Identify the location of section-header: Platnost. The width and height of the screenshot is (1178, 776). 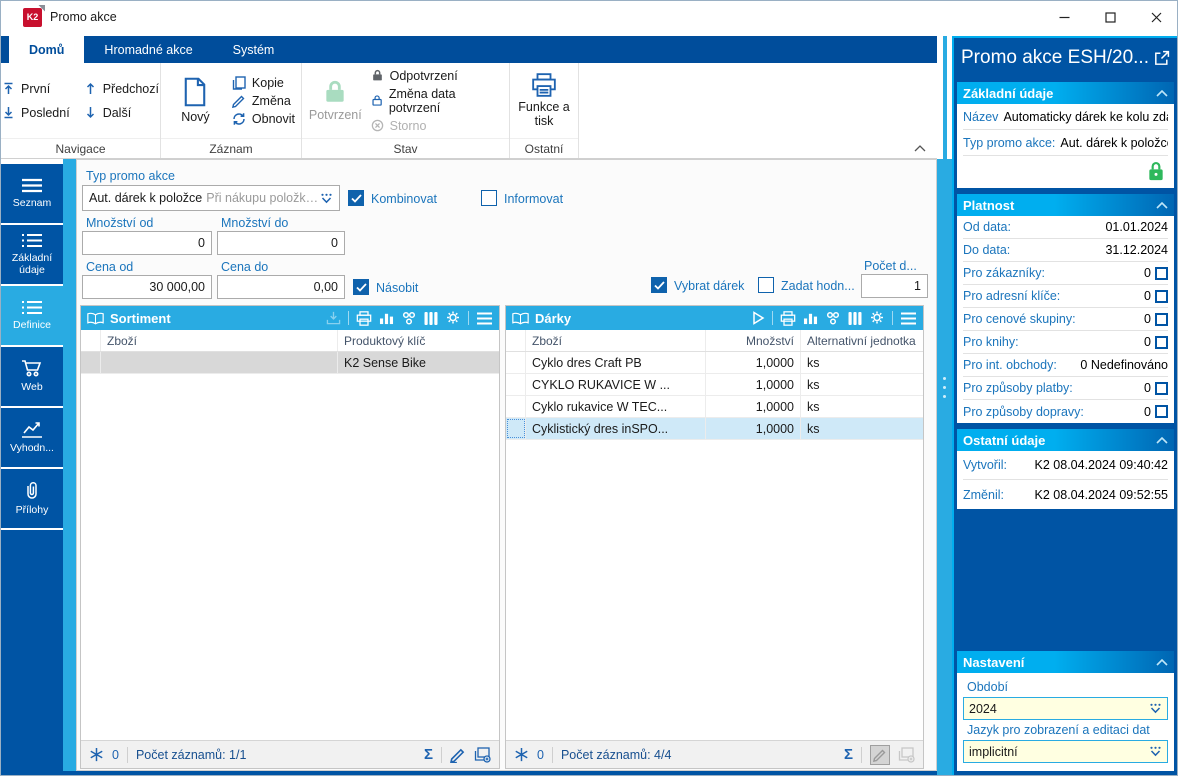
(1065, 205).